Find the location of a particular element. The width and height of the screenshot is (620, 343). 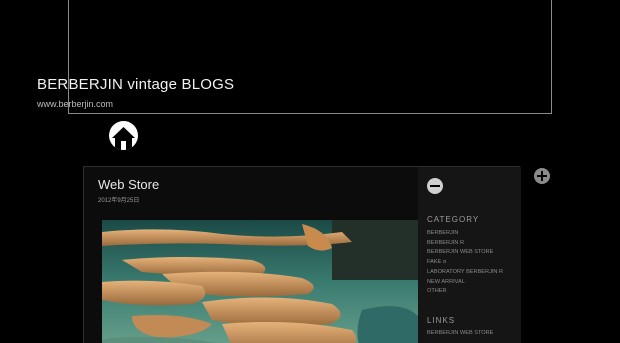

category-item: BERBERJIN is located at coordinates (465, 234).